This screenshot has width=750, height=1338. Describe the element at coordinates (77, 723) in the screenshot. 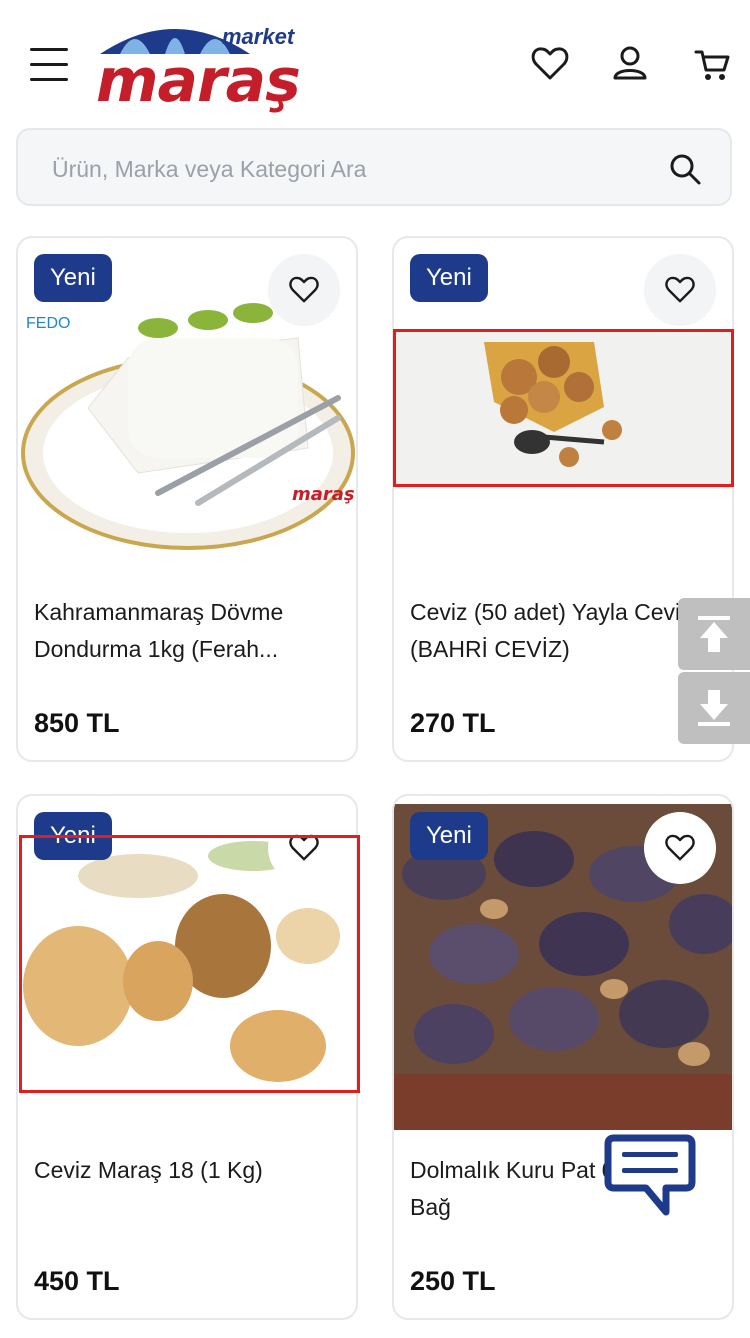

I see `product-price: 850 TL` at that location.